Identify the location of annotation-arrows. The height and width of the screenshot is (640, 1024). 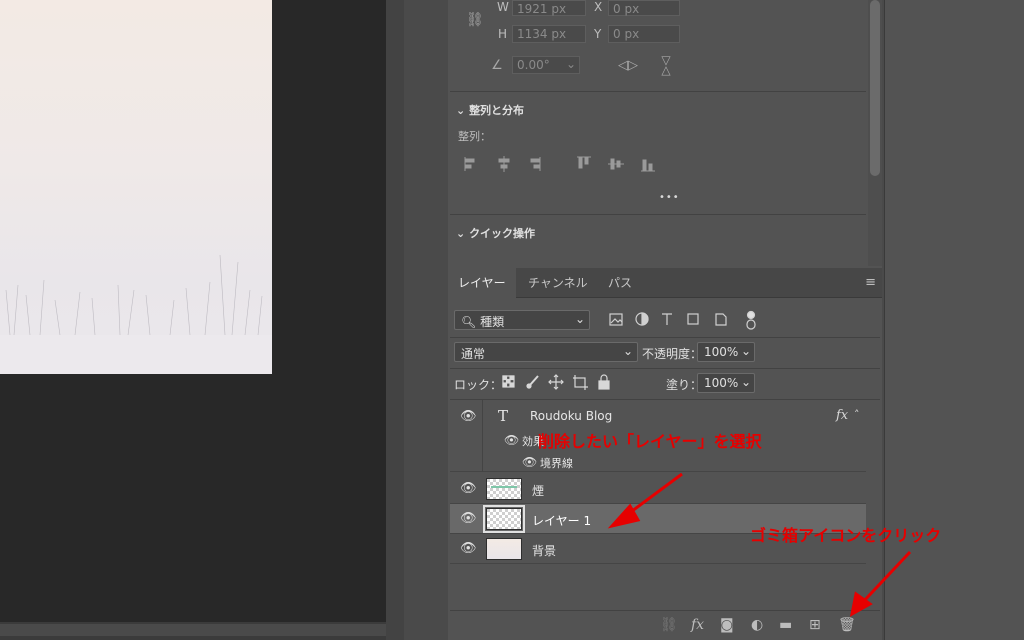
(759, 544).